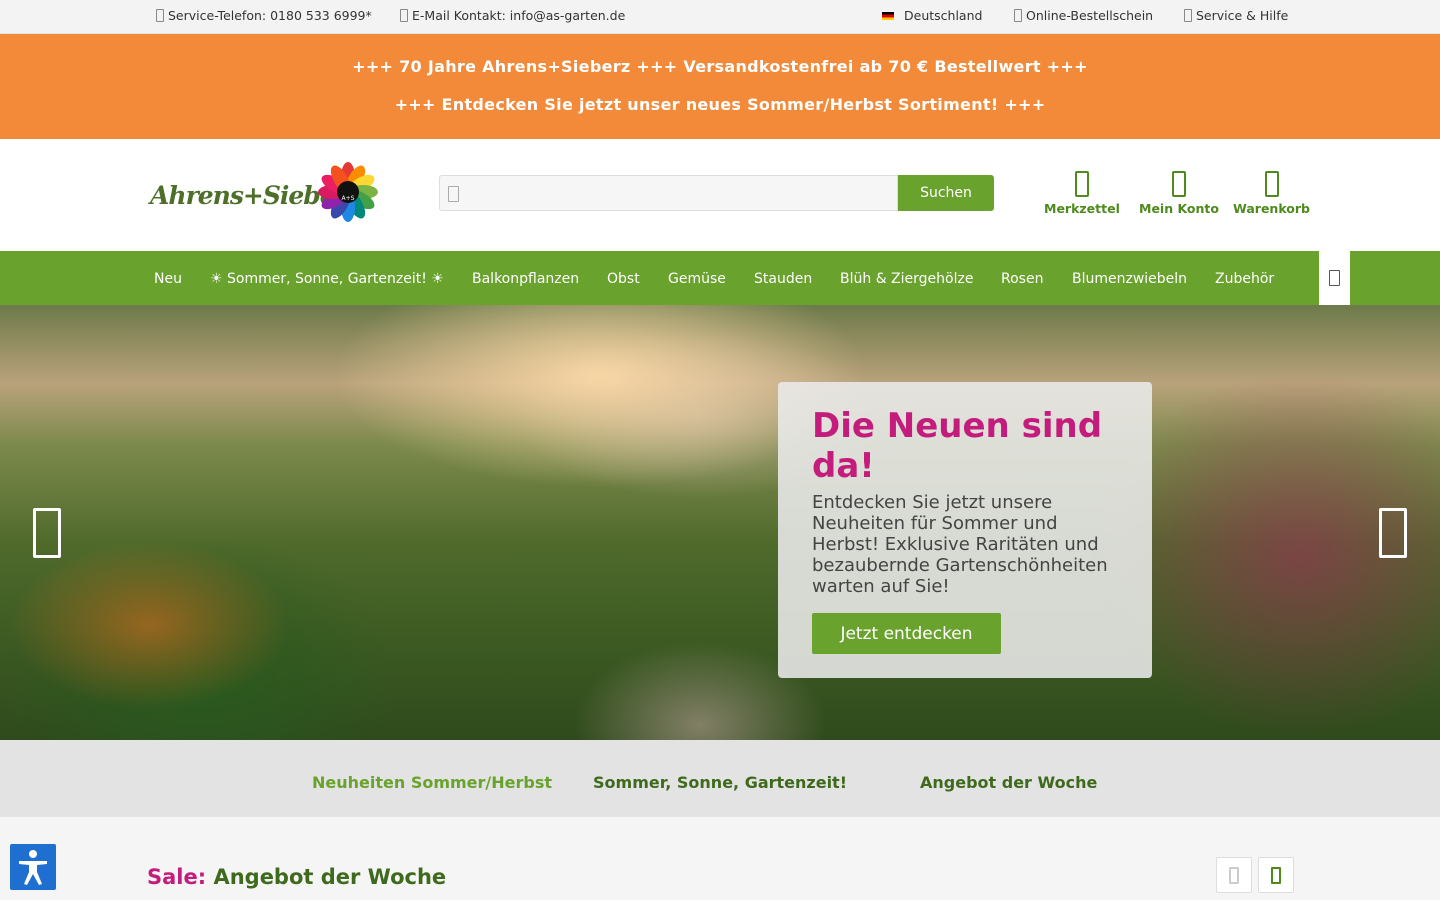  I want to click on nav-search-icon, so click(1334, 278).